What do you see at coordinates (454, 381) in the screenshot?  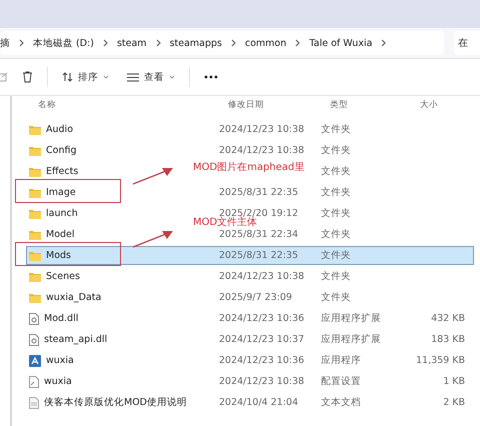 I see `file-size: 1 KB` at bounding box center [454, 381].